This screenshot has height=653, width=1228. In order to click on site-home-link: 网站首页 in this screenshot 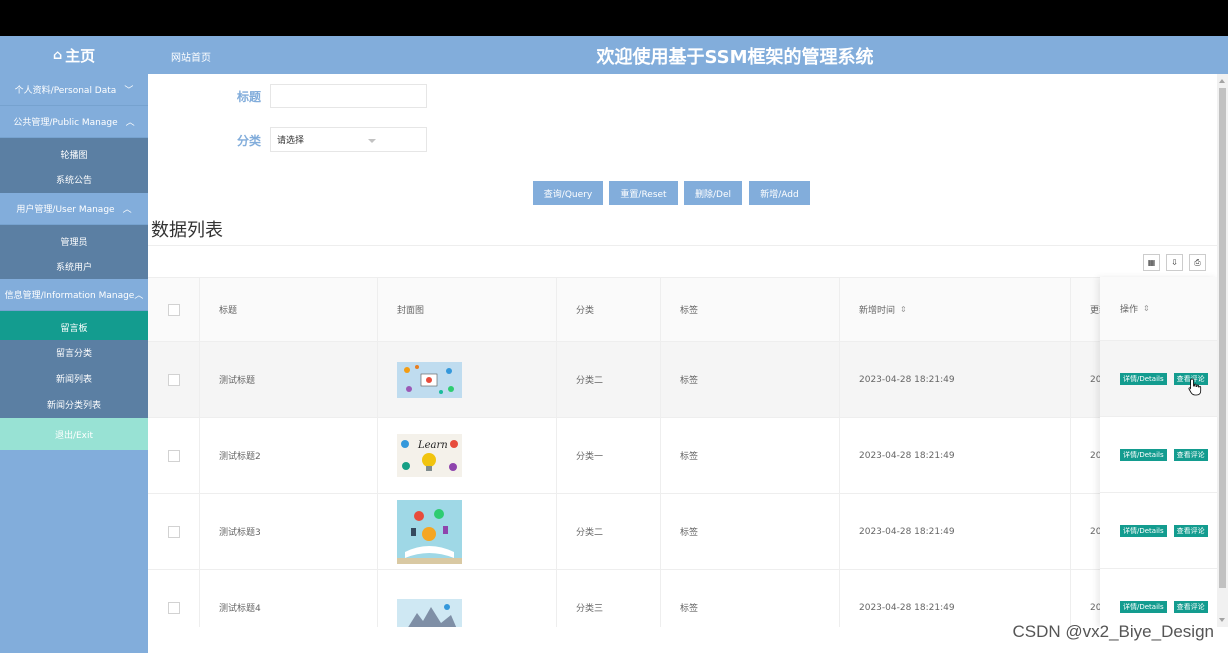, I will do `click(191, 56)`.